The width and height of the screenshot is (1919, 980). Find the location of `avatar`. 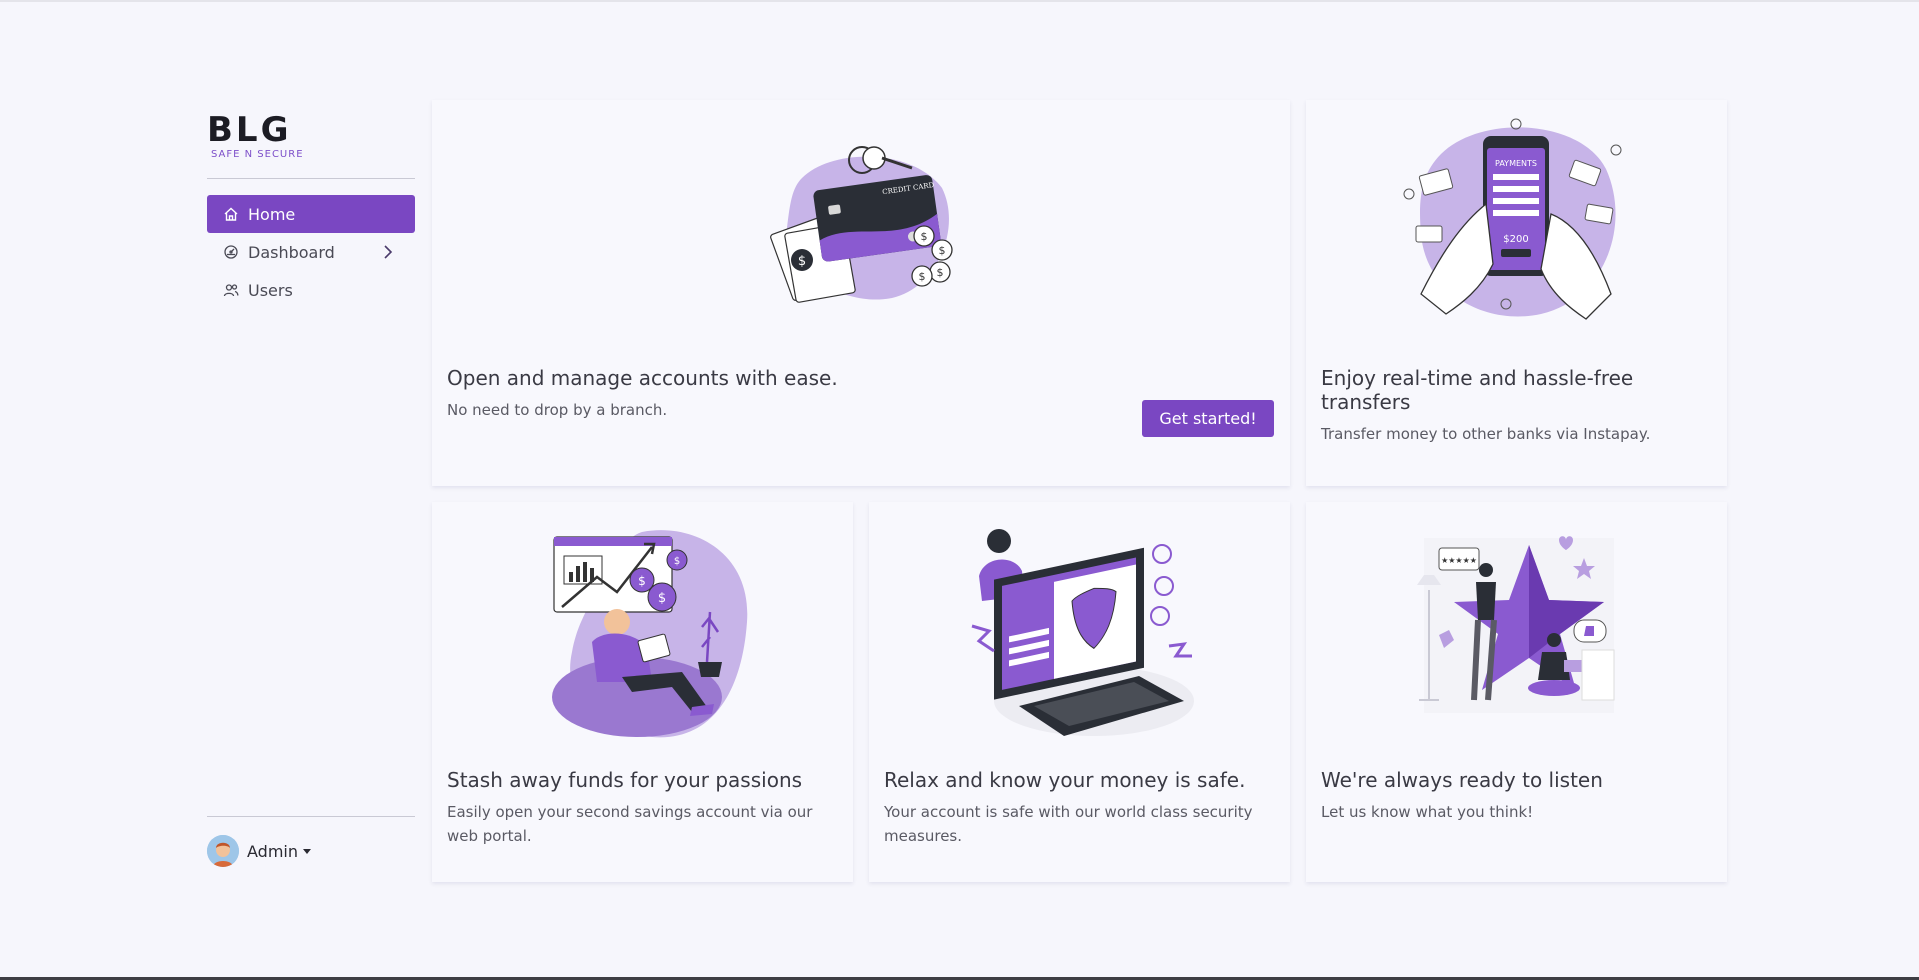

avatar is located at coordinates (223, 851).